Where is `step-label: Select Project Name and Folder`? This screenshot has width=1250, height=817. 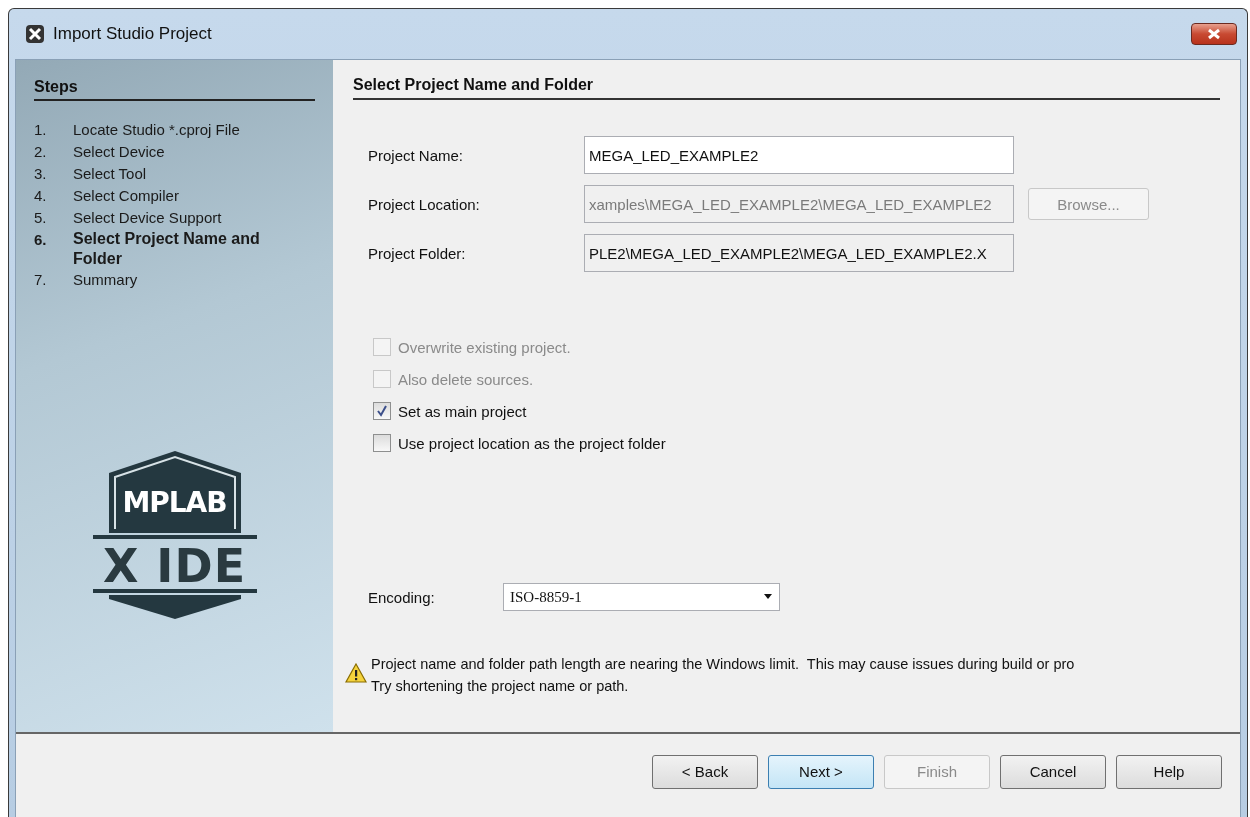
step-label: Select Project Name and Folder is located at coordinates (167, 249).